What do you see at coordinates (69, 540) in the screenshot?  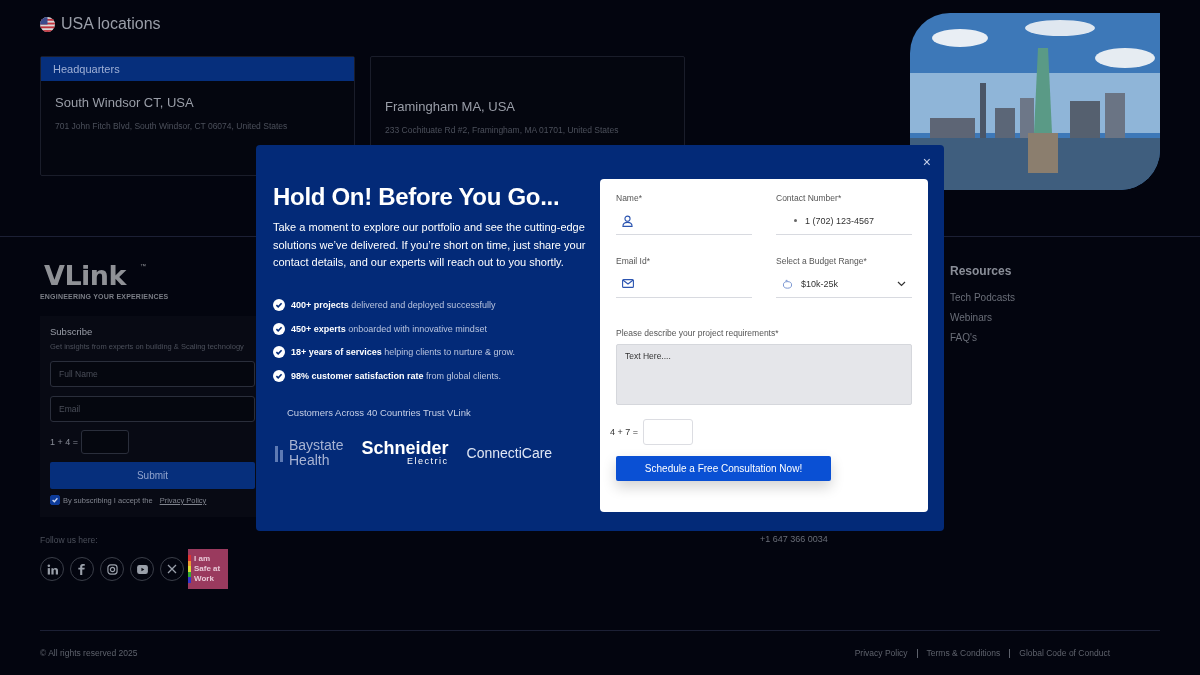 I see `follow-label: Follow us here:` at bounding box center [69, 540].